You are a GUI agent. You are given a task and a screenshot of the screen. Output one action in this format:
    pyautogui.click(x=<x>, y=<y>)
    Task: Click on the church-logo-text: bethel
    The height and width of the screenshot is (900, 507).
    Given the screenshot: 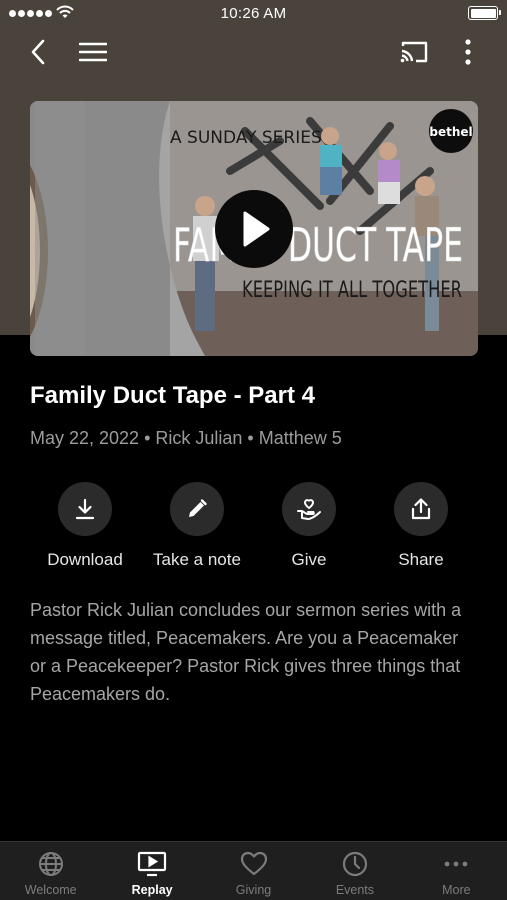 What is the action you would take?
    pyautogui.click(x=450, y=132)
    